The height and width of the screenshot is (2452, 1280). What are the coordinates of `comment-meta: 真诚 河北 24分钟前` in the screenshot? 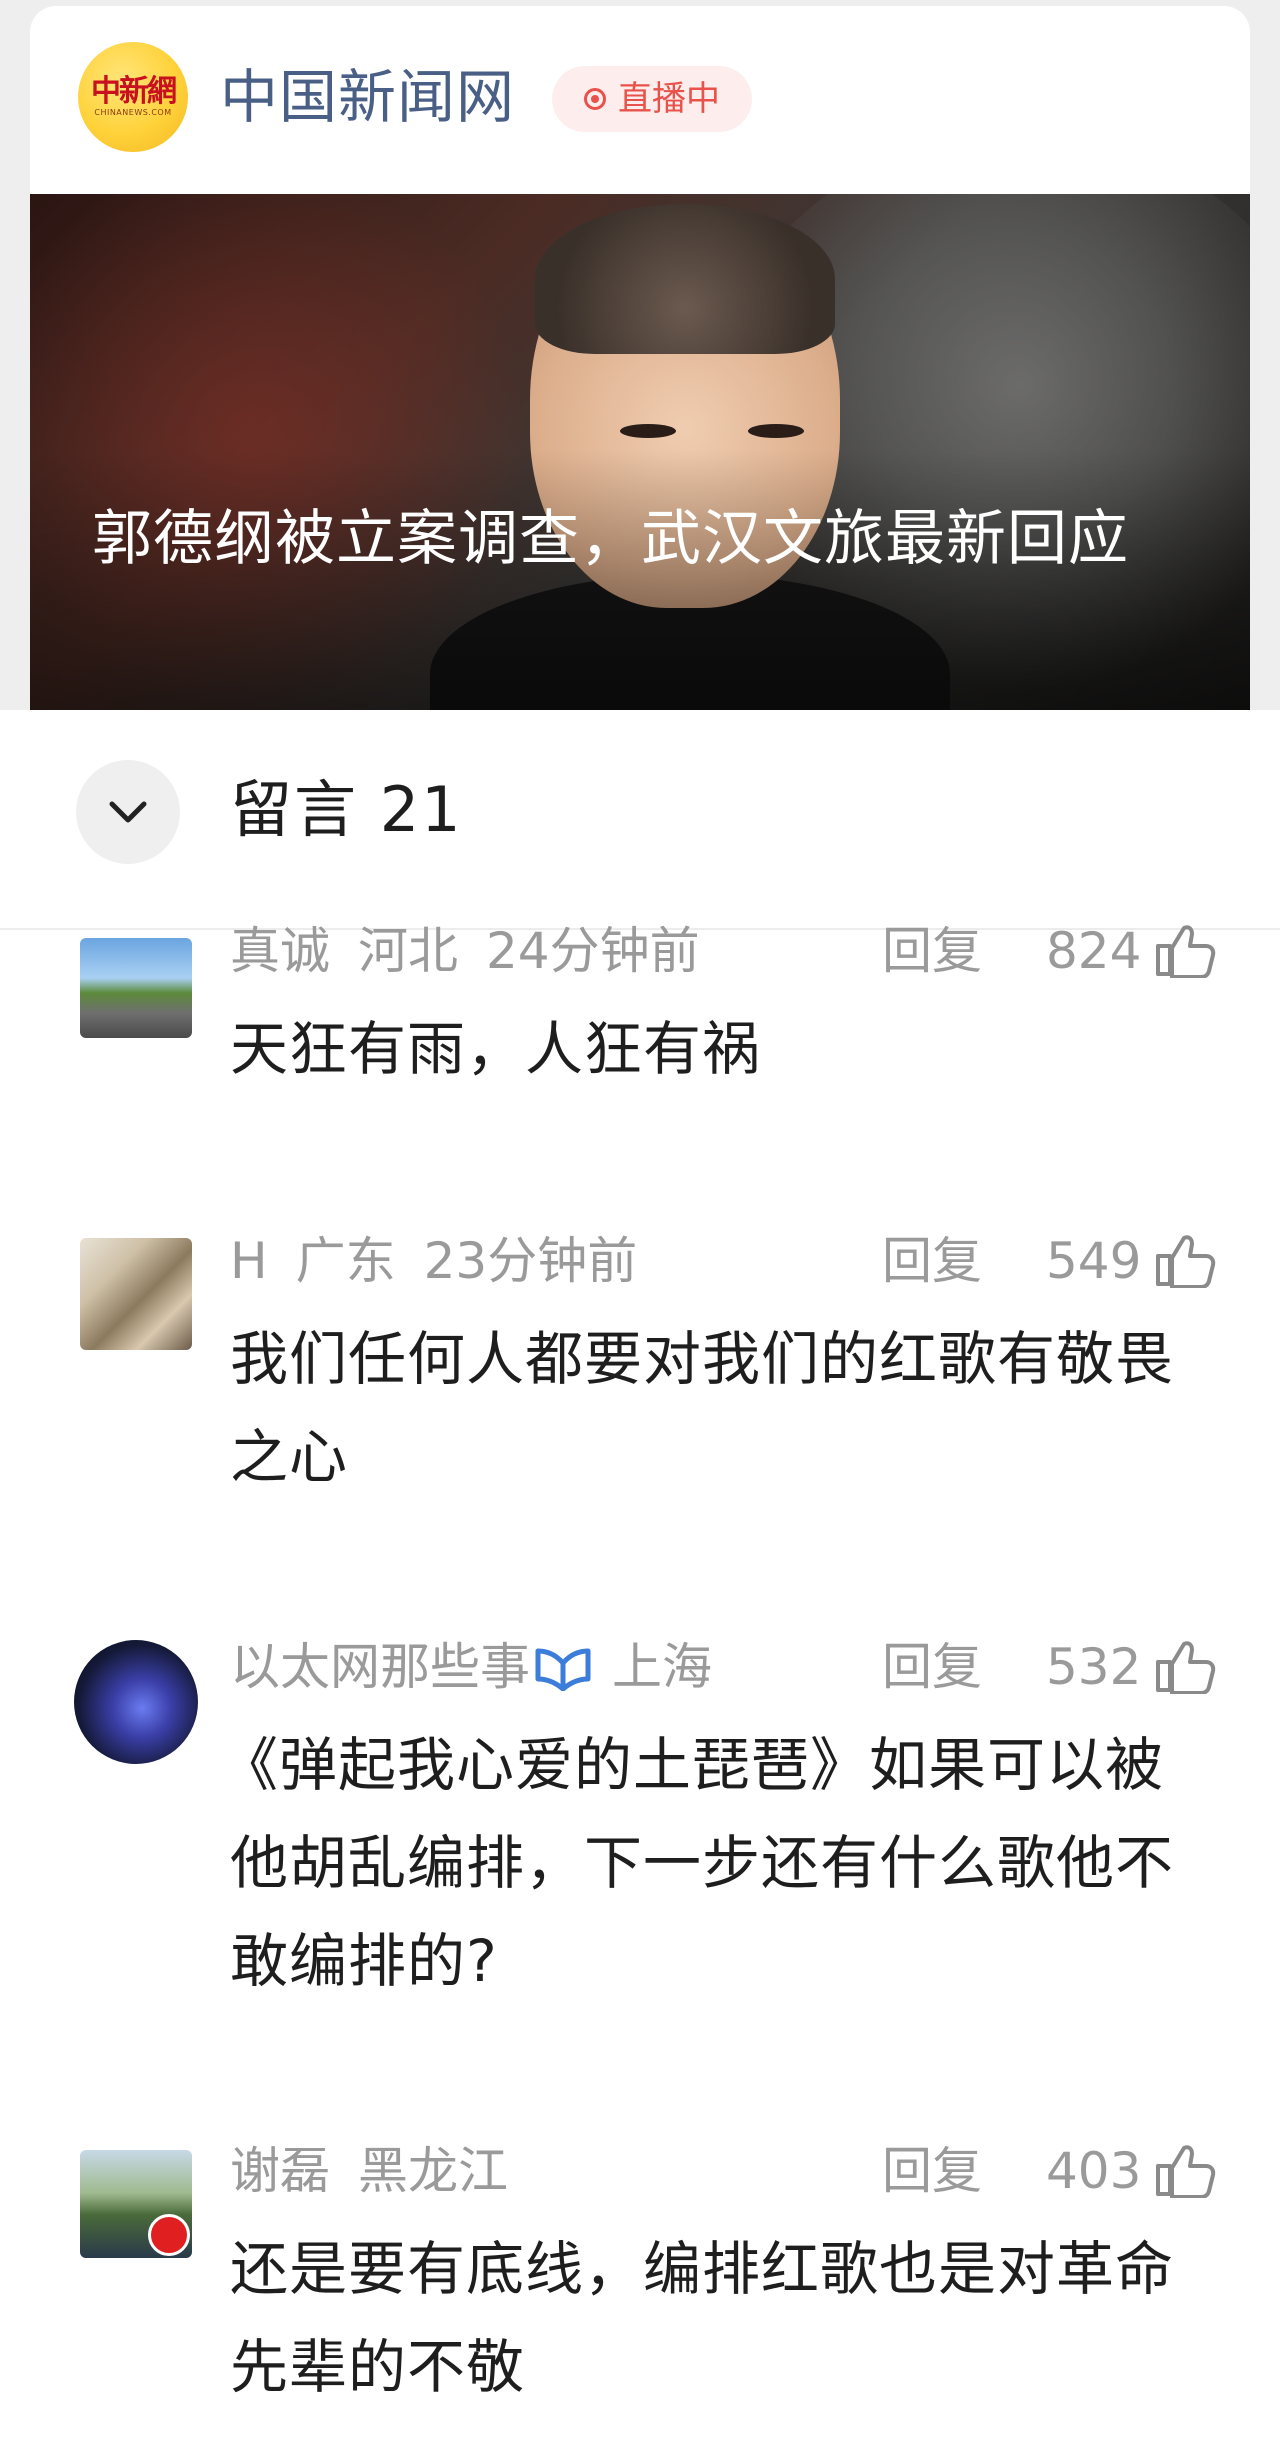 It's located at (479, 951).